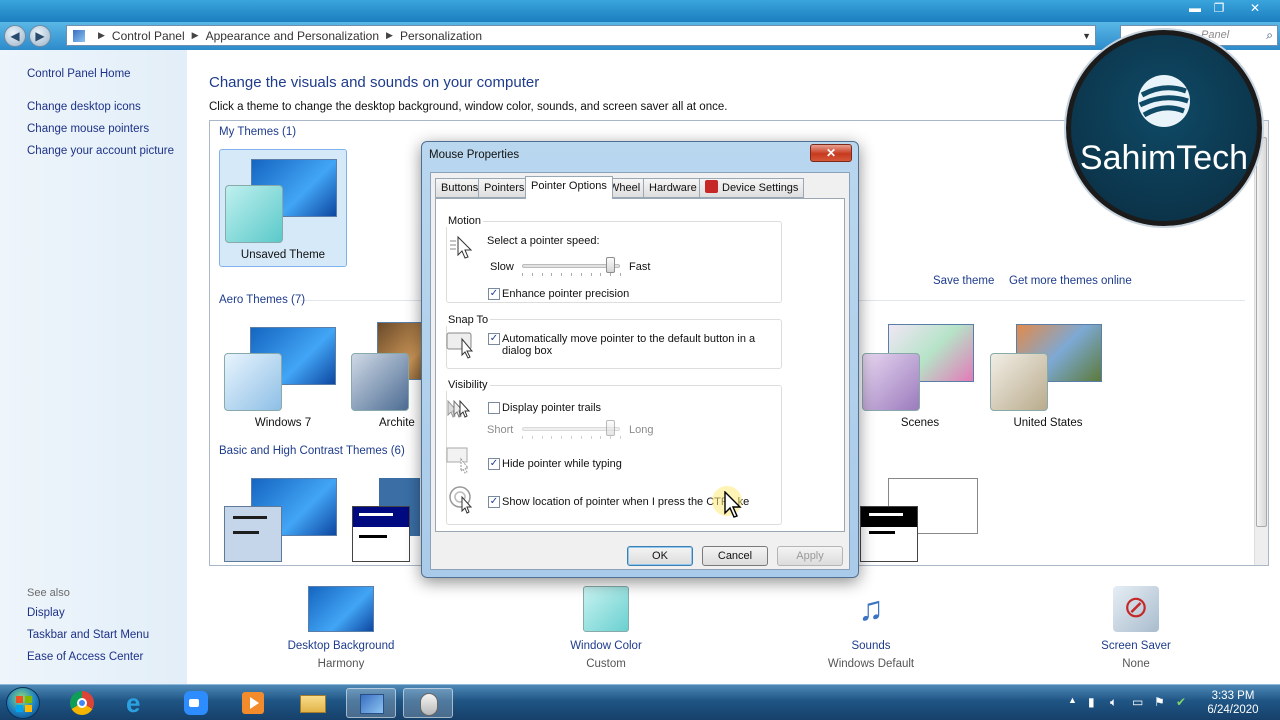  I want to click on theme-unsaved: Unsaved Theme, so click(283, 208).